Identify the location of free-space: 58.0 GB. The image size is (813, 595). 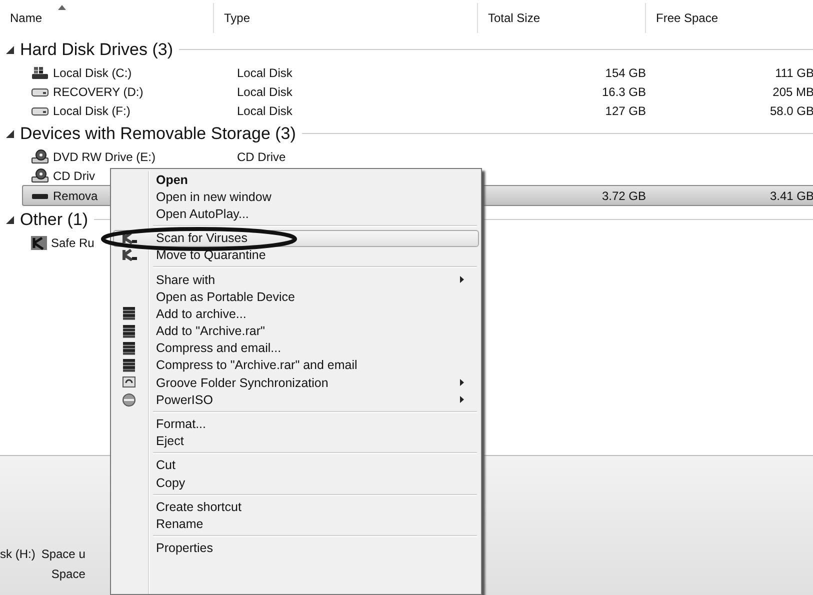
(791, 111).